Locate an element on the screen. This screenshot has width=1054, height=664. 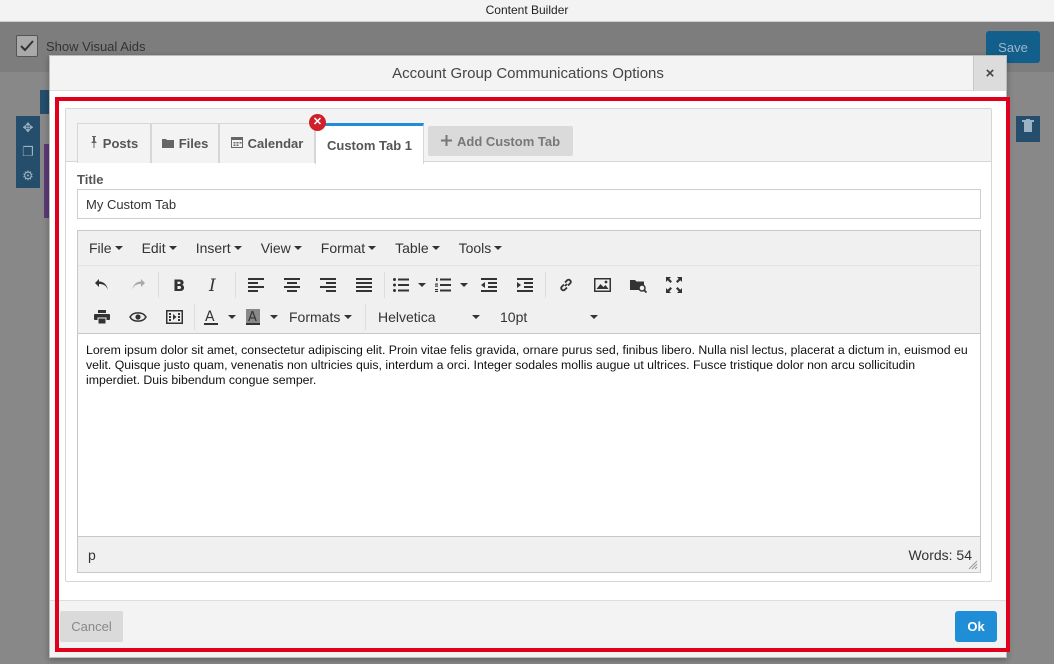
align-right-icon is located at coordinates (328, 285).